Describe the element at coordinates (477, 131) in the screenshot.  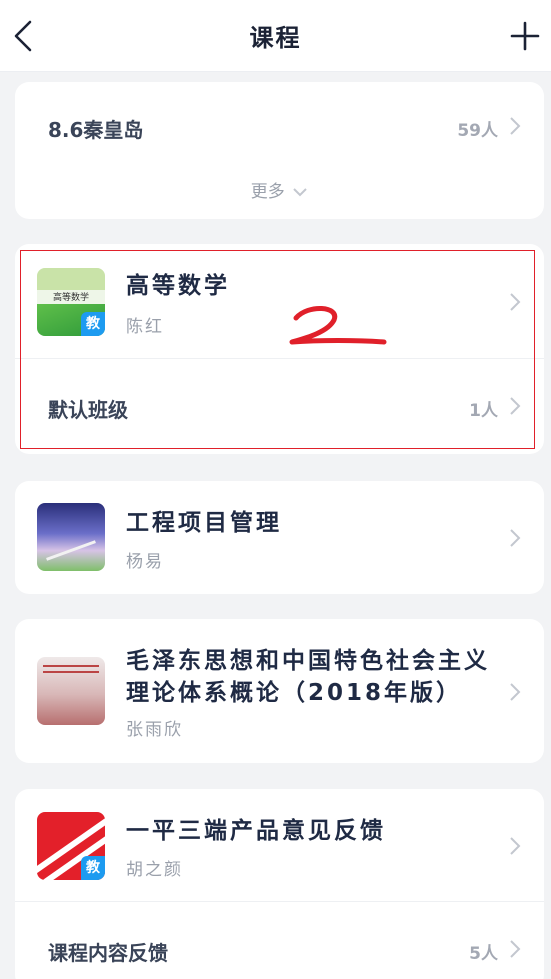
I see `member-count: 59人` at that location.